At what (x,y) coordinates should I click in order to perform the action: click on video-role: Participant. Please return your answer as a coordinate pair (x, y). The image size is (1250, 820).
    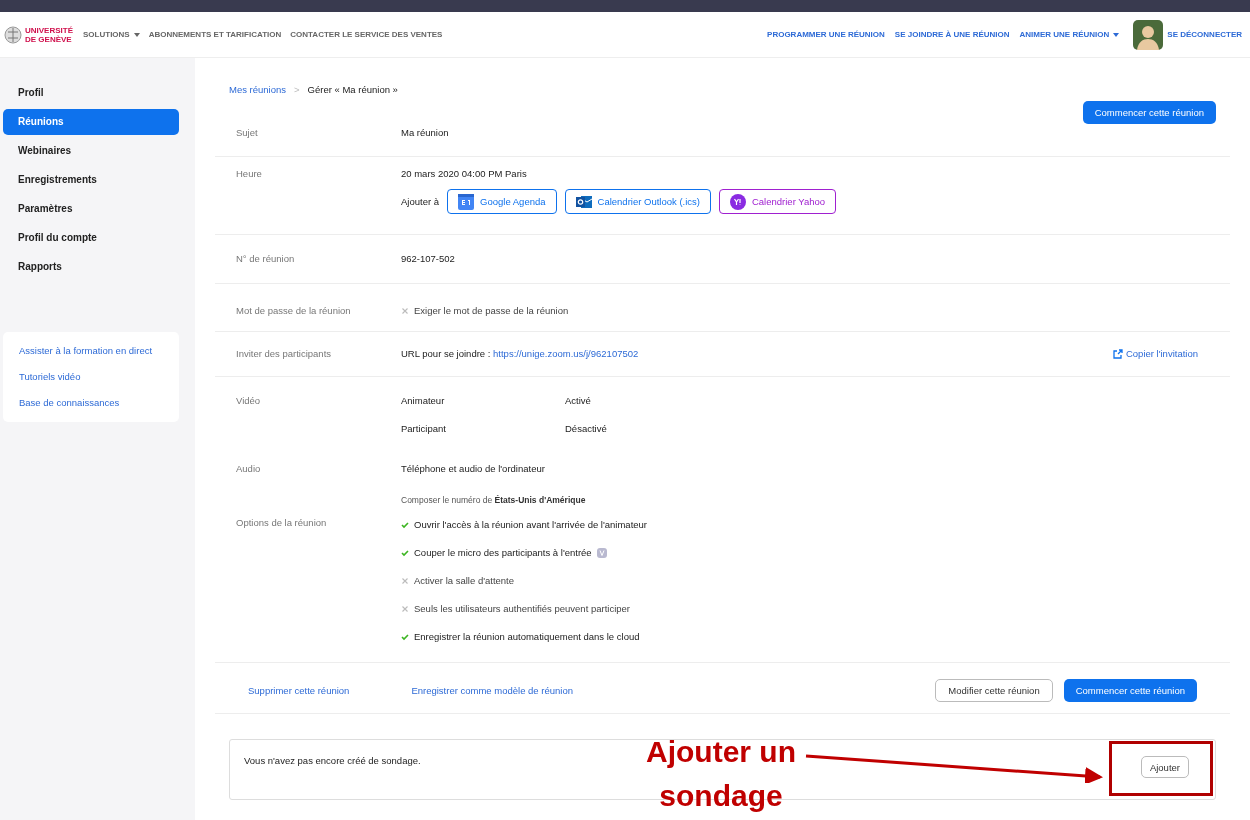
    Looking at the image, I should click on (424, 428).